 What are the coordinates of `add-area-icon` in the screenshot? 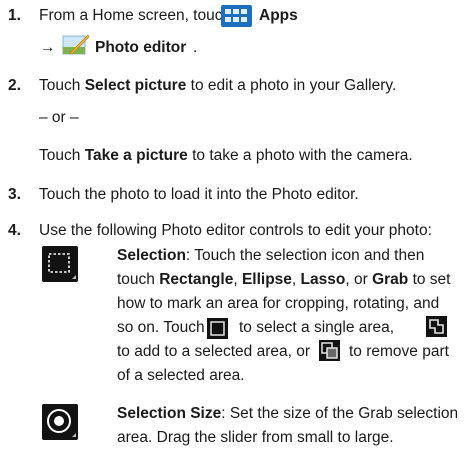 It's located at (436, 326).